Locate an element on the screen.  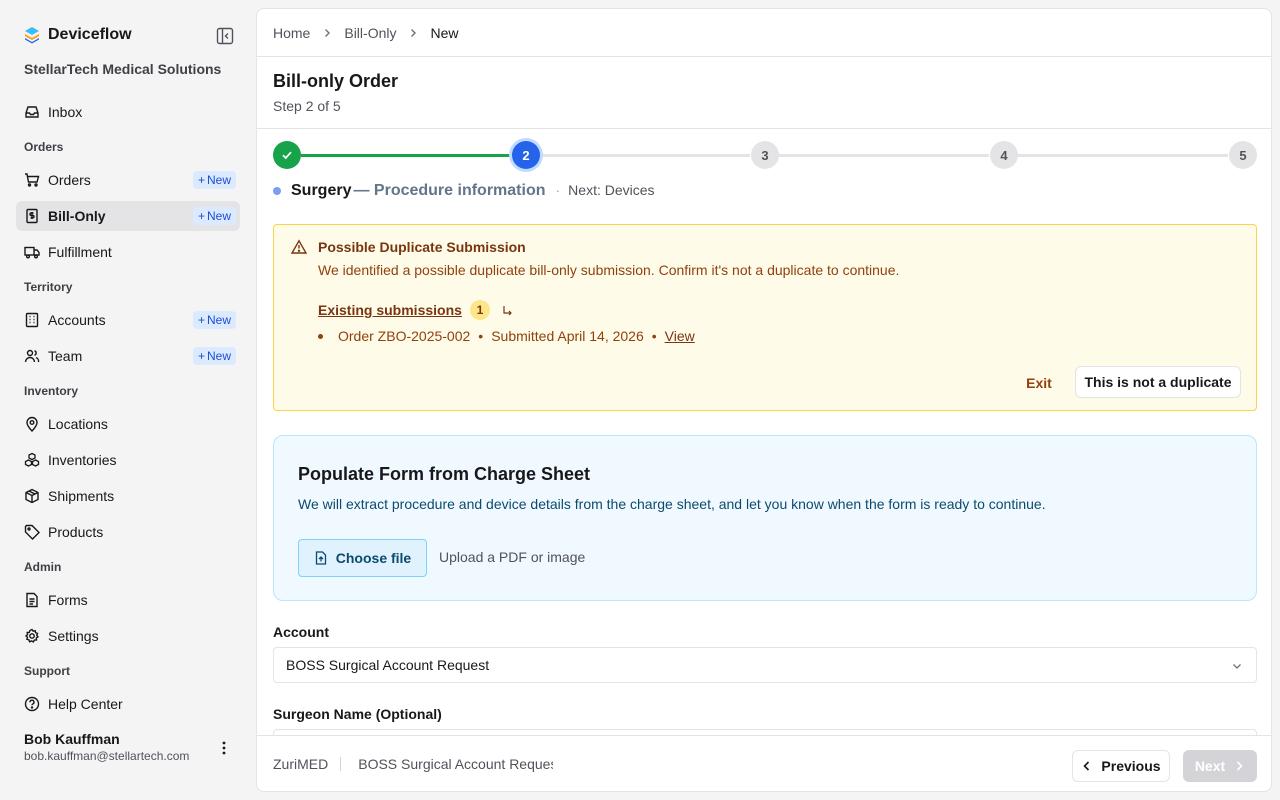
breadcrumb-home: Home is located at coordinates (291, 33).